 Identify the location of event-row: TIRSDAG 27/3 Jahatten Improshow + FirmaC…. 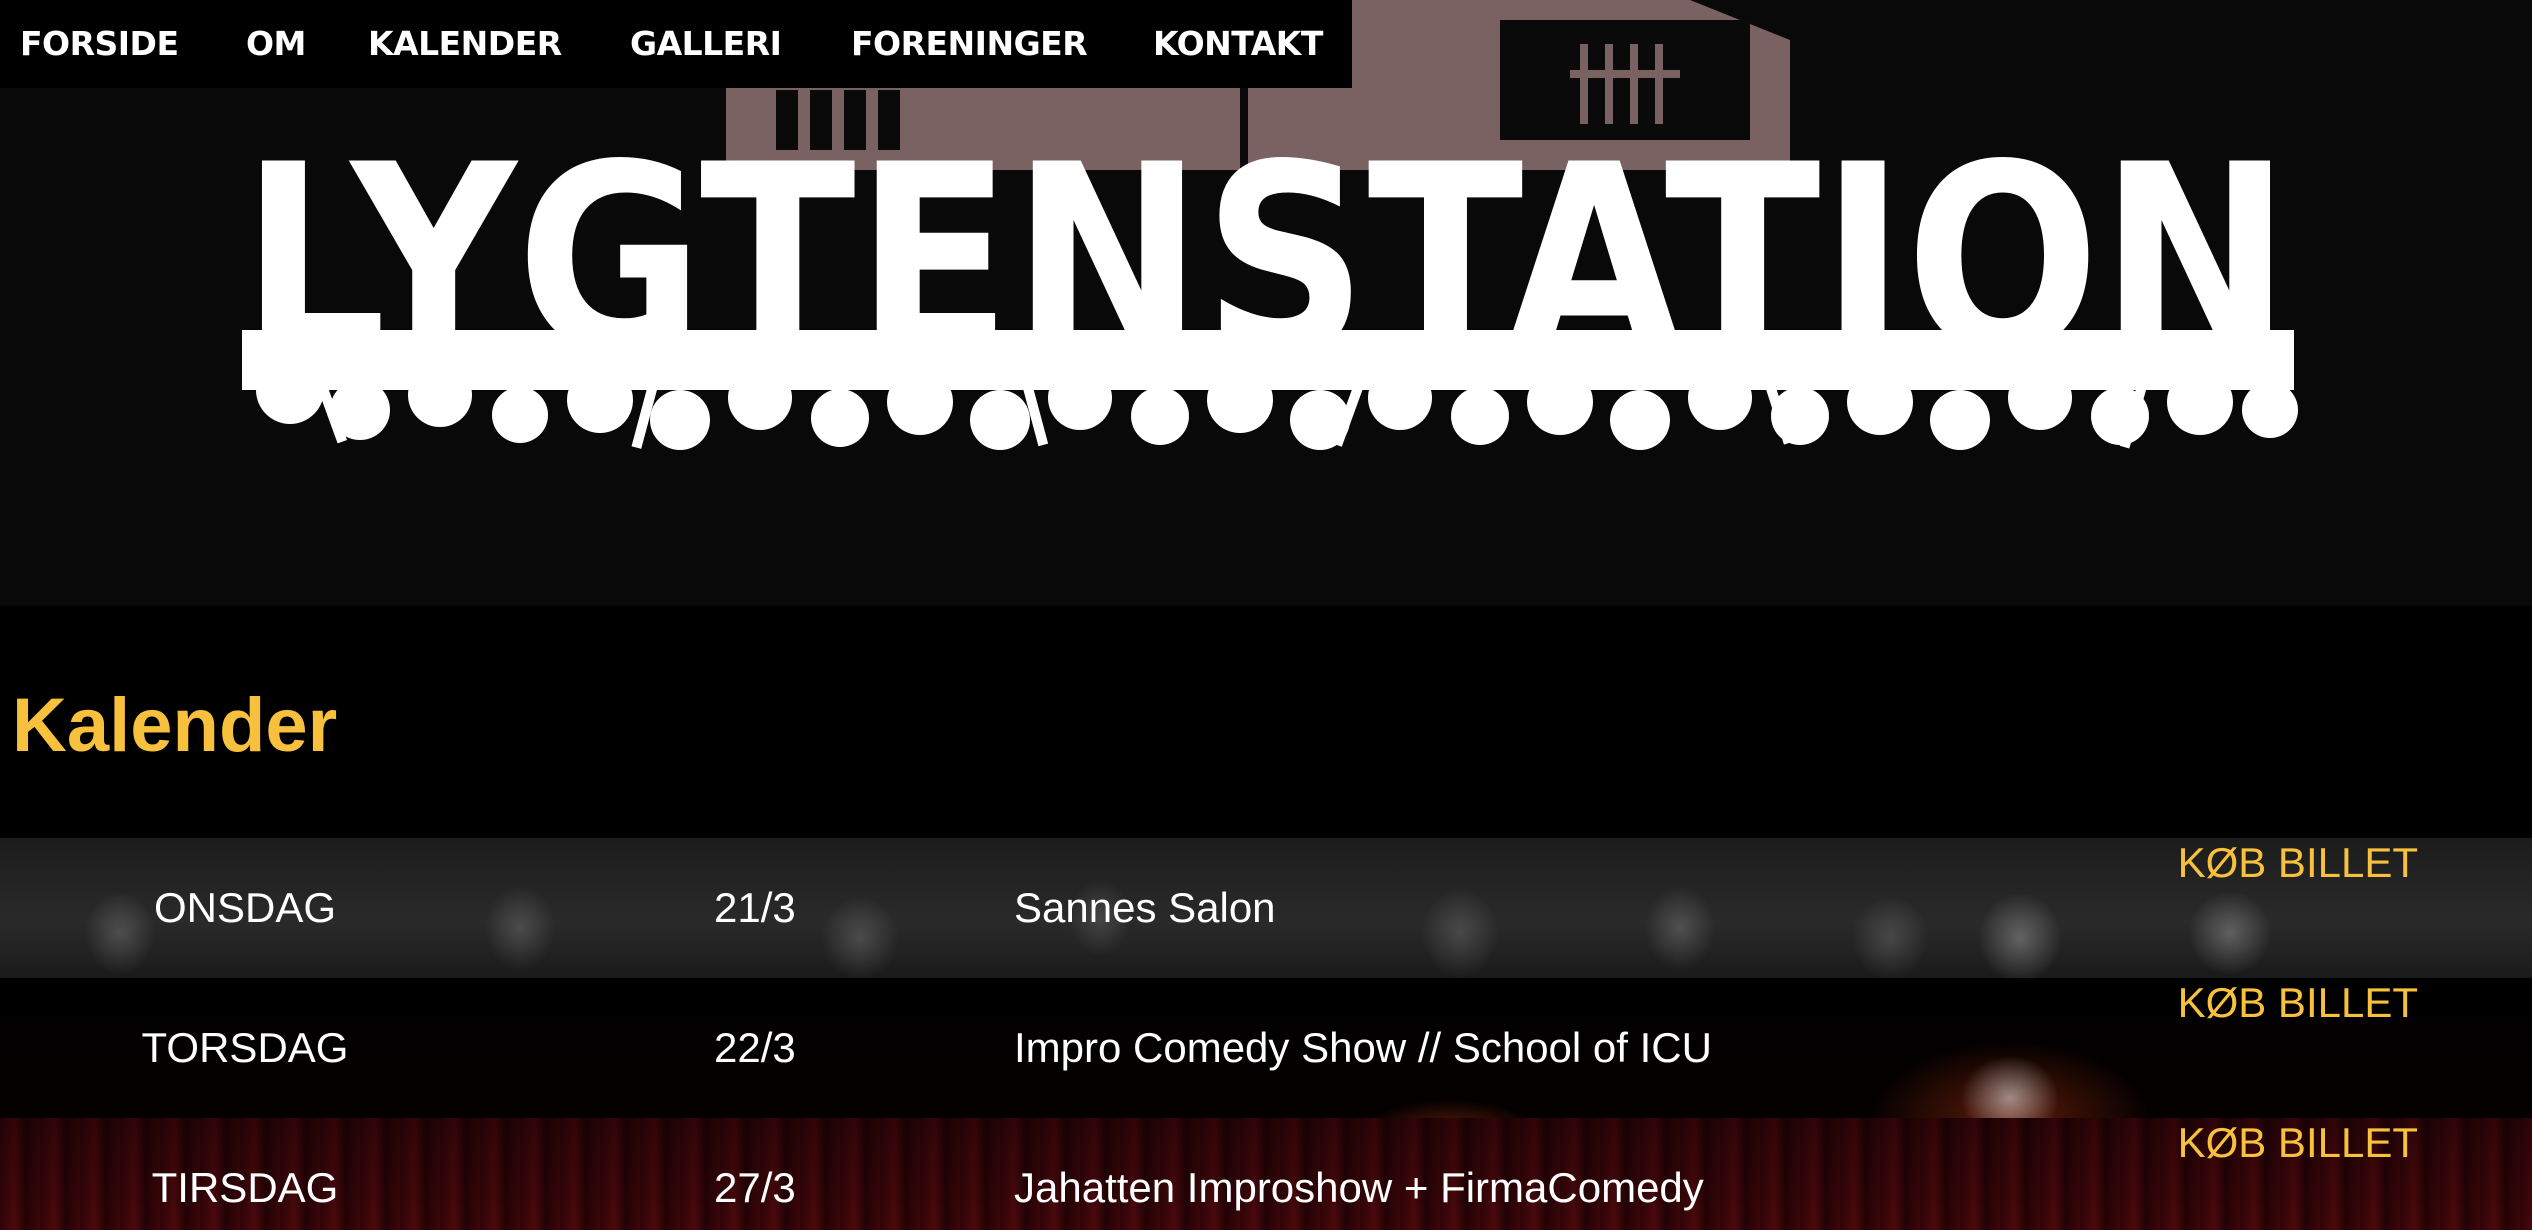
(1266, 1174).